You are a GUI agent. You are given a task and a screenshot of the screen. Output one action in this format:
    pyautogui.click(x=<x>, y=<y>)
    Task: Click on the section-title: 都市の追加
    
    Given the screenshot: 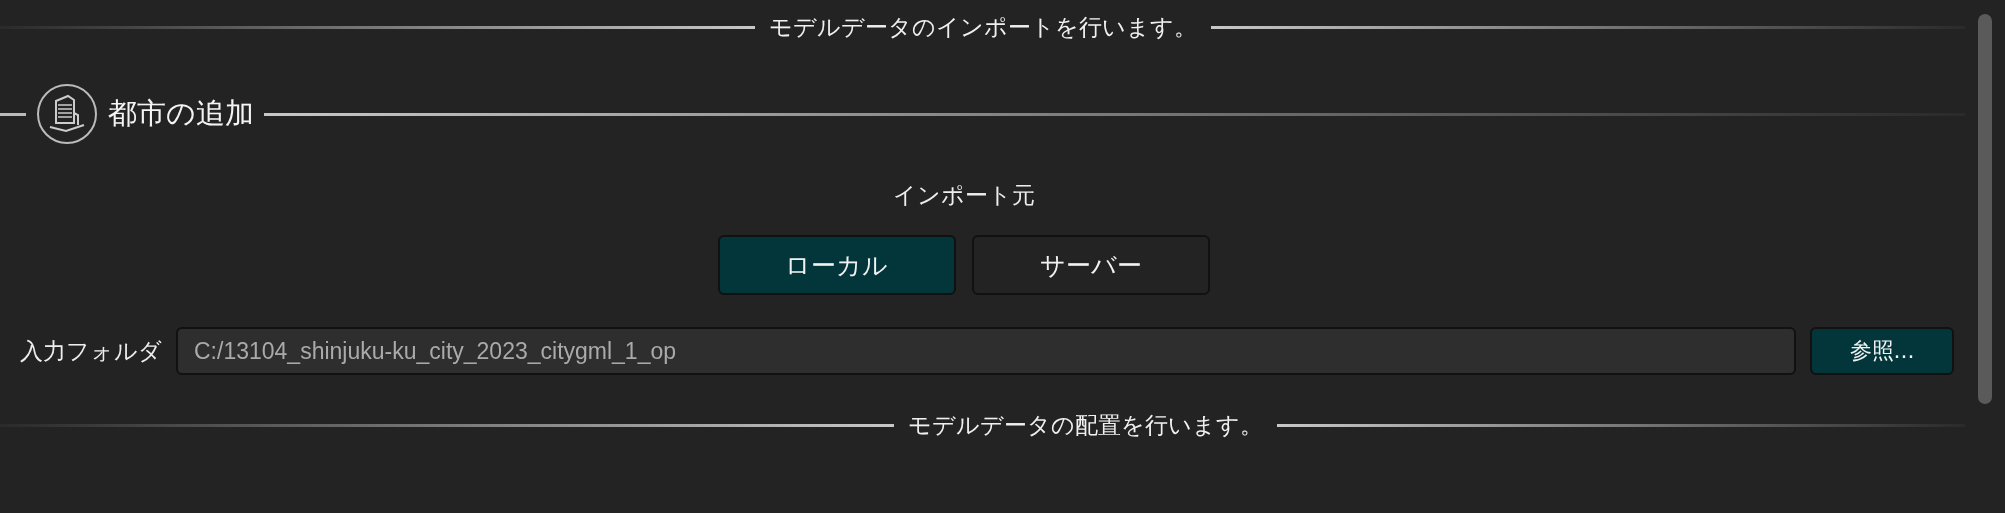 What is the action you would take?
    pyautogui.click(x=181, y=113)
    